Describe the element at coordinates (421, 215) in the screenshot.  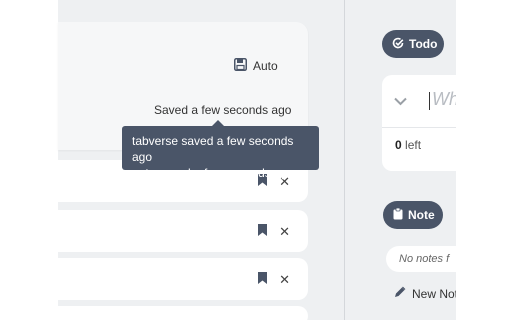
I see `note-button-label: Note` at that location.